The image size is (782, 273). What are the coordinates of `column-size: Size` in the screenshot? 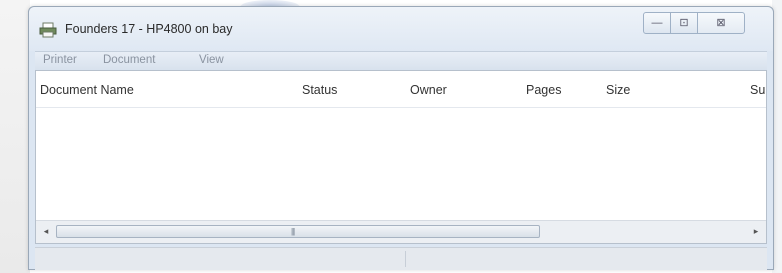 It's located at (618, 90).